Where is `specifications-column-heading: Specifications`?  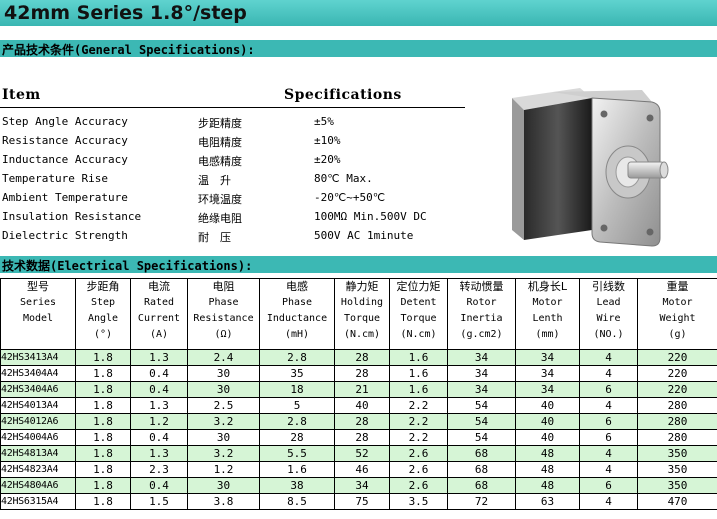 specifications-column-heading: Specifications is located at coordinates (343, 95).